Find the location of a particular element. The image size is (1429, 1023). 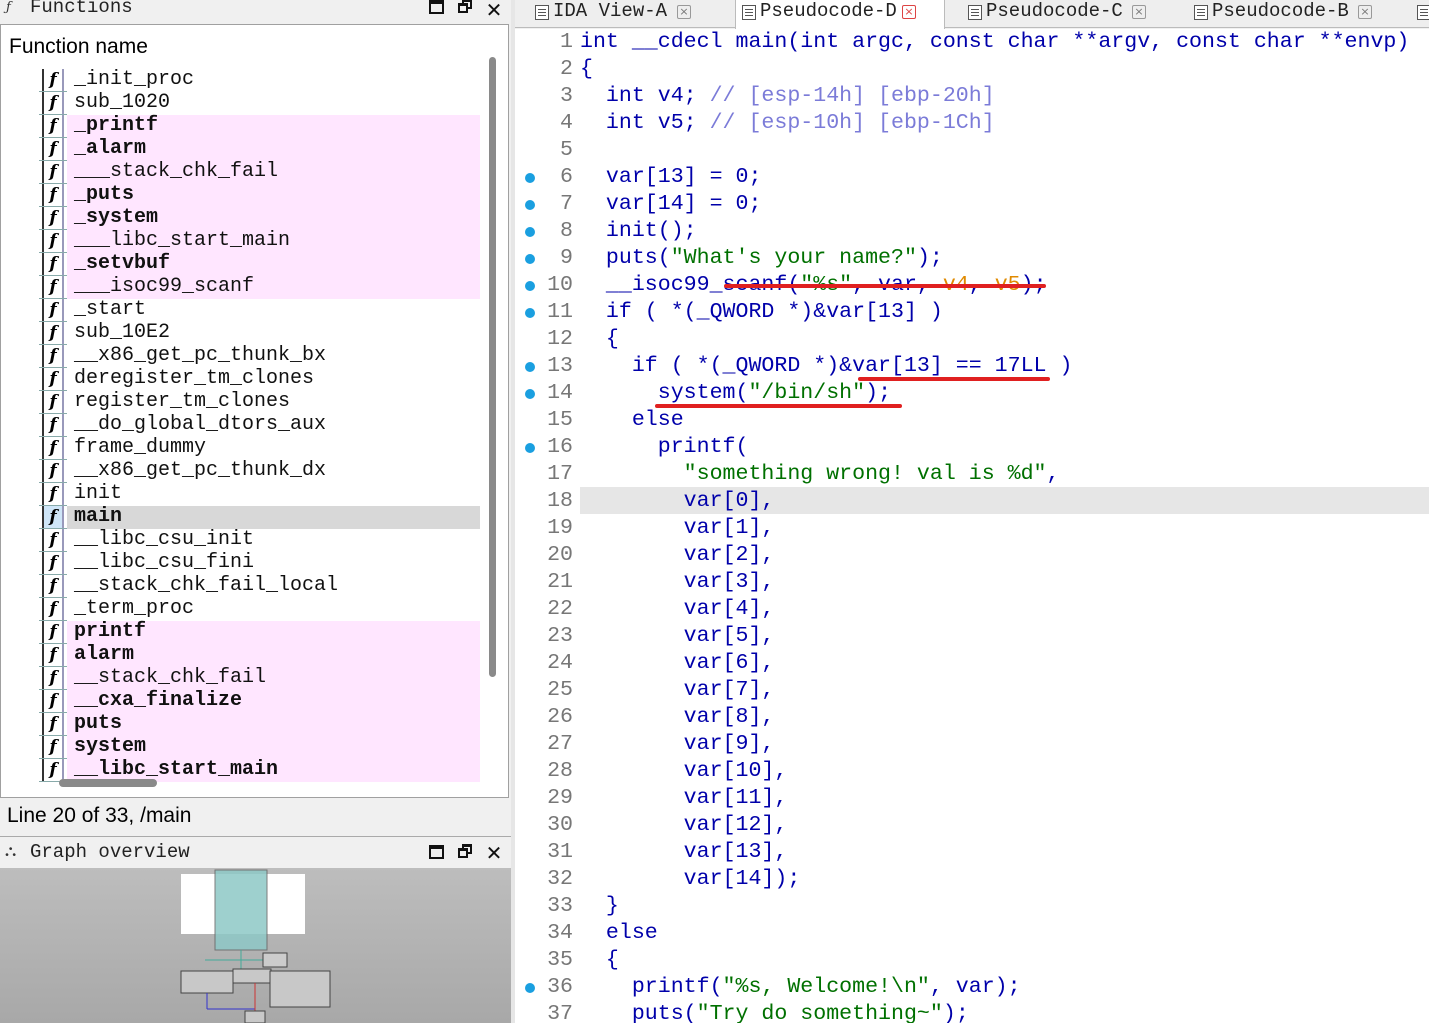

code-line: 27 var[9], is located at coordinates (972, 744).